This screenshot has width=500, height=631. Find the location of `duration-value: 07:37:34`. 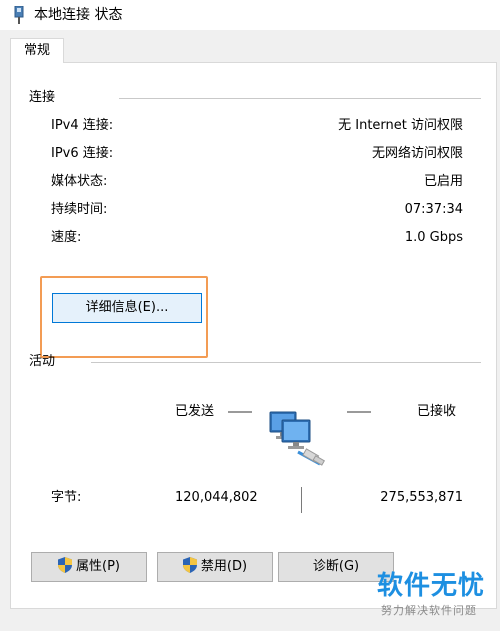

duration-value: 07:37:34 is located at coordinates (433, 209).